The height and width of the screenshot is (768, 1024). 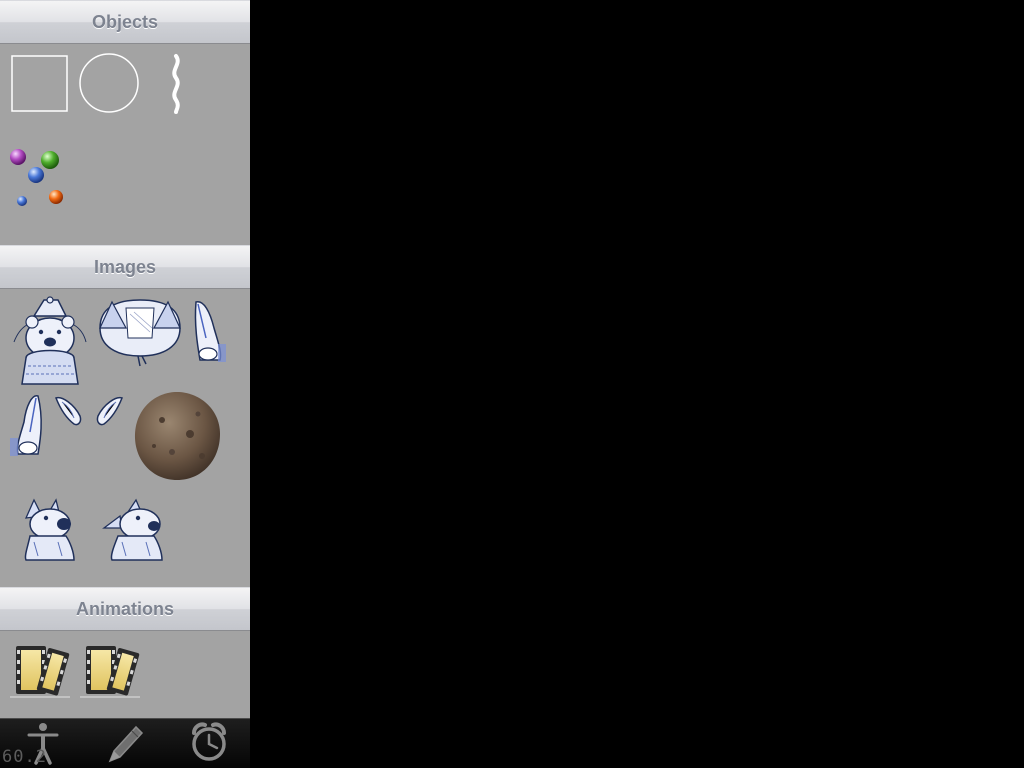 I want to click on rope-object, so click(x=177, y=84).